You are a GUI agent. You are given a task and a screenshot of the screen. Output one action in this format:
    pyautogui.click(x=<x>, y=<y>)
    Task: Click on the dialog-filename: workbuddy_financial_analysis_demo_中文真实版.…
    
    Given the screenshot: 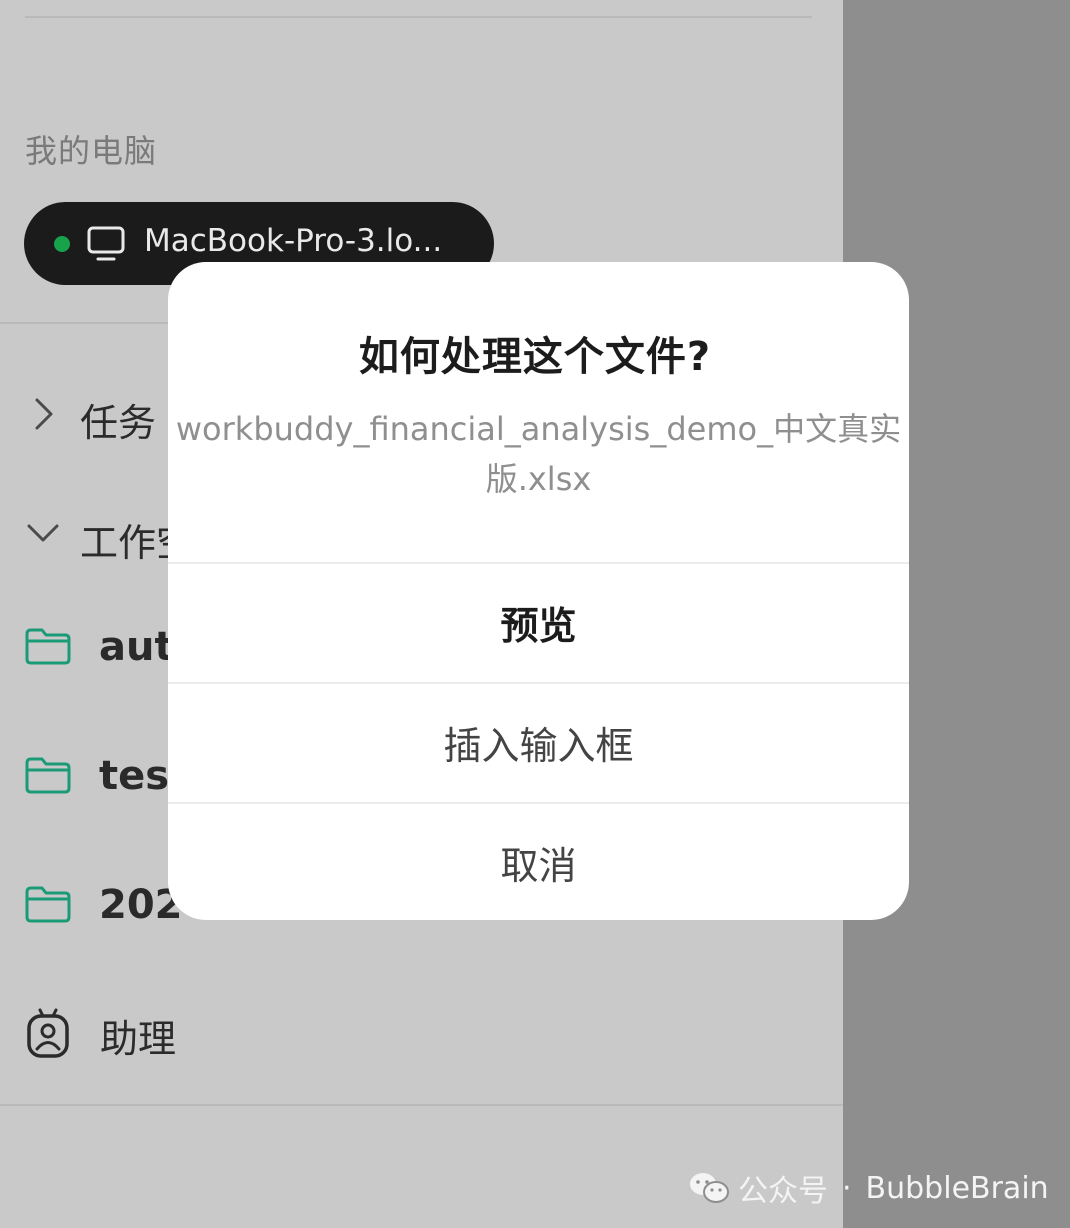 What is the action you would take?
    pyautogui.click(x=538, y=454)
    